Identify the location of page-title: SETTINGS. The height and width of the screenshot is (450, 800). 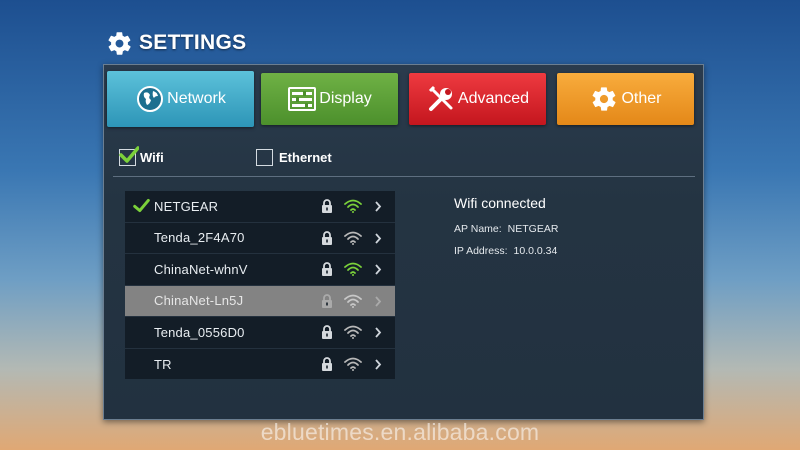
(193, 42).